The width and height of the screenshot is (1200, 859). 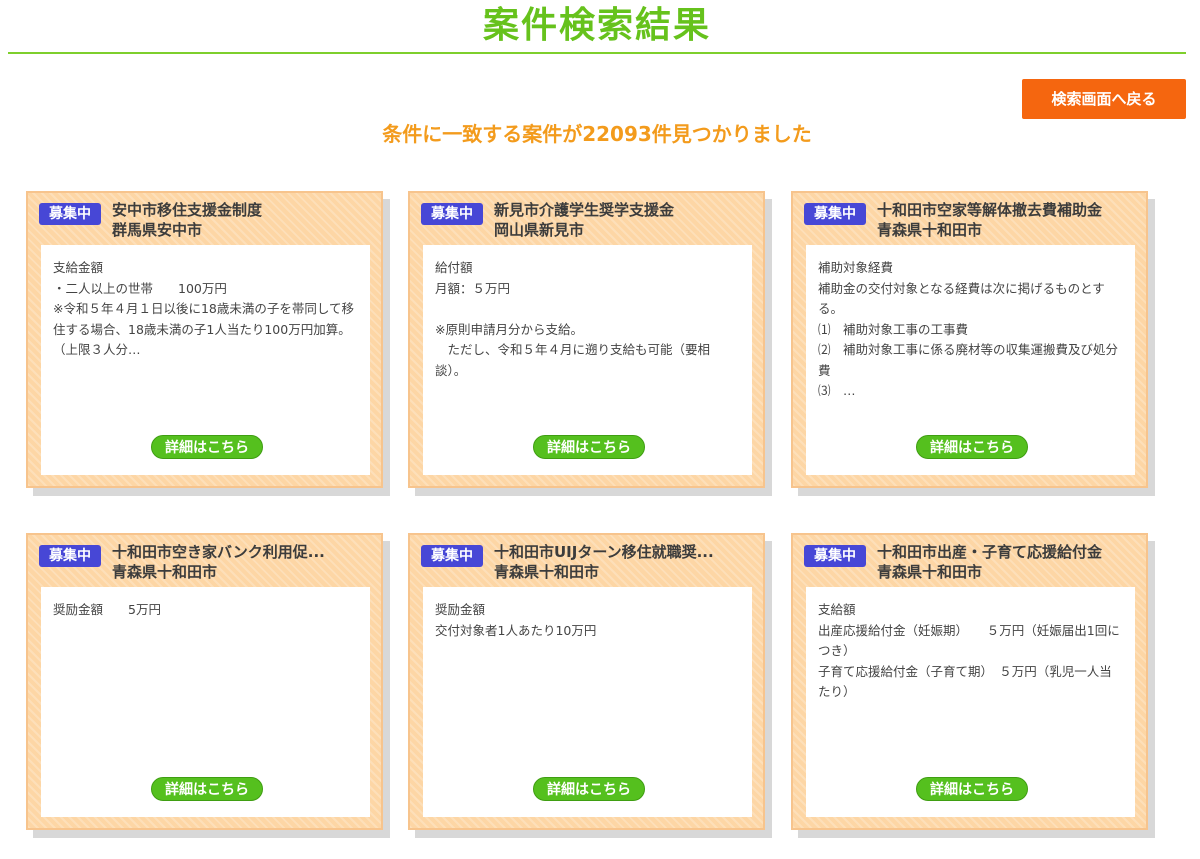 I want to click on result-count-message: 条件に一致する案件が22093件見つかりました, so click(x=597, y=134).